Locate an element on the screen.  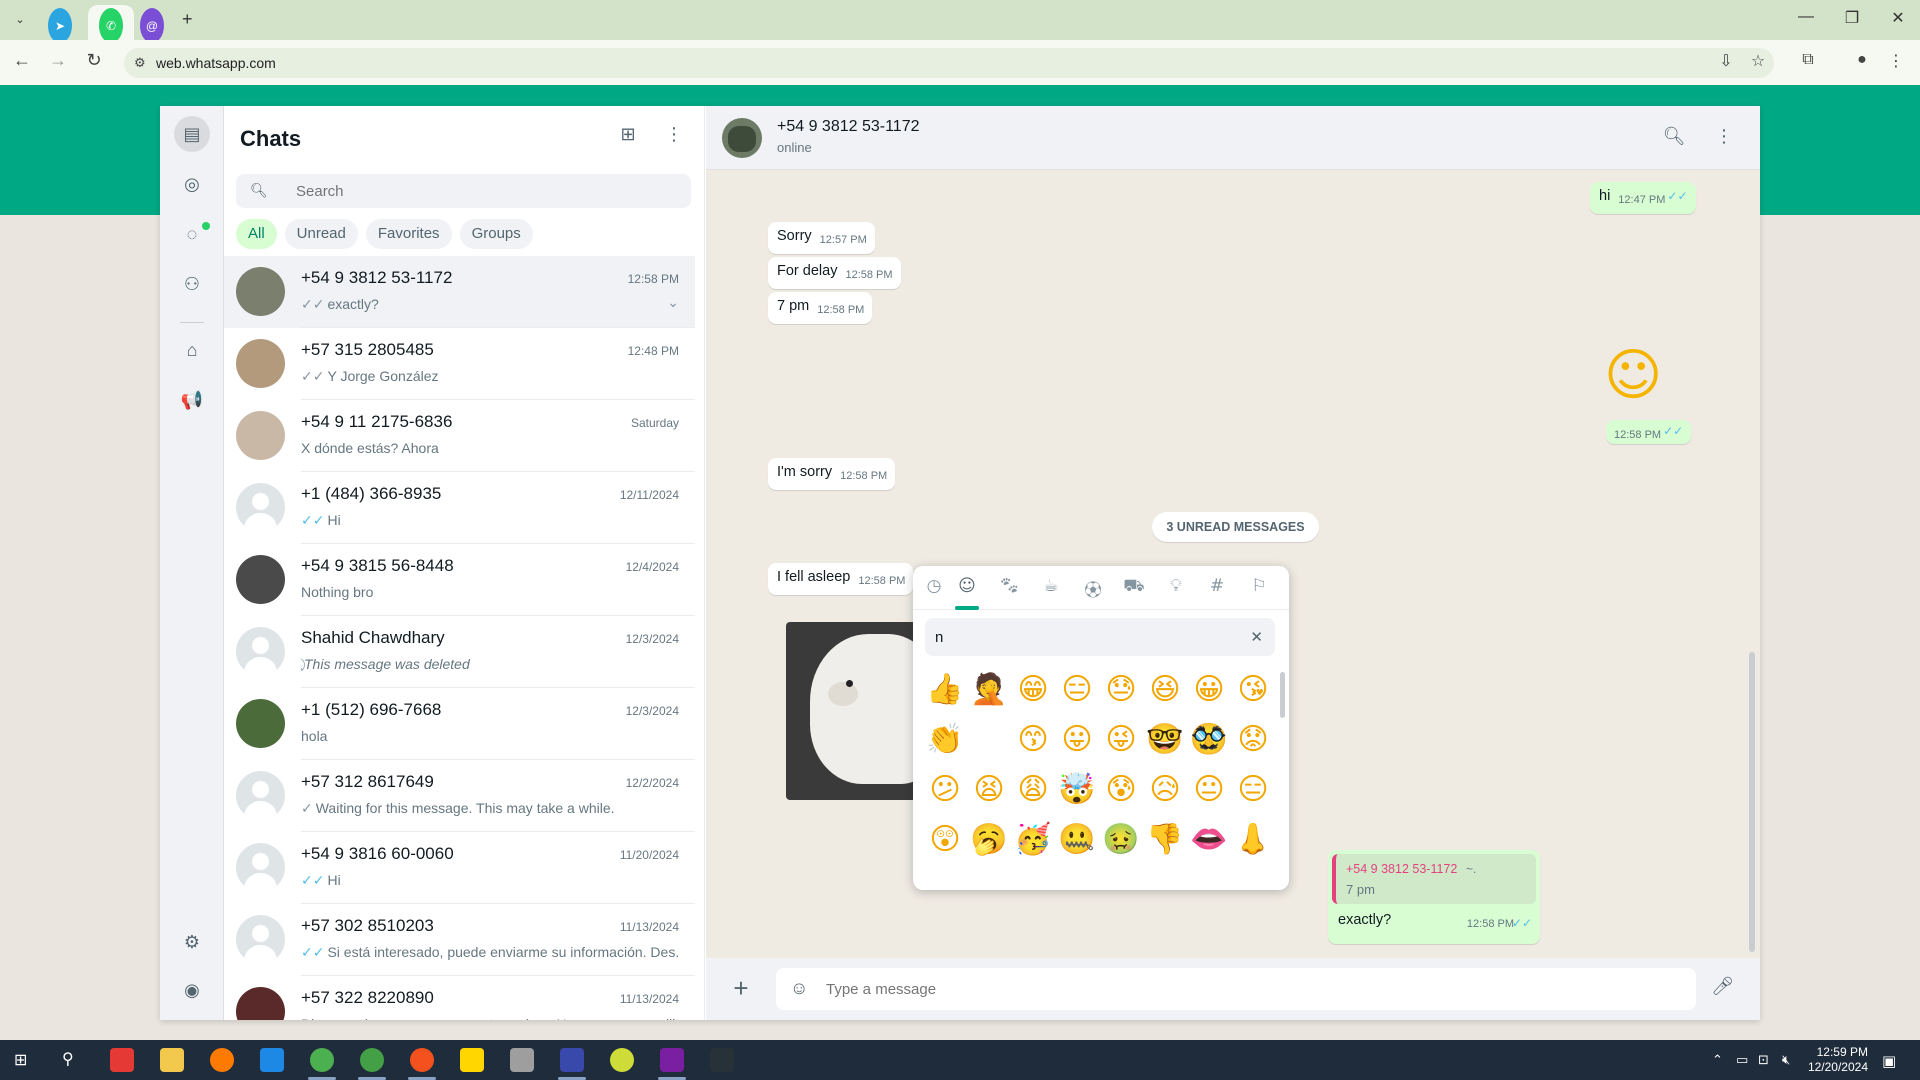
emoji-option: 👃 is located at coordinates (1253, 840).